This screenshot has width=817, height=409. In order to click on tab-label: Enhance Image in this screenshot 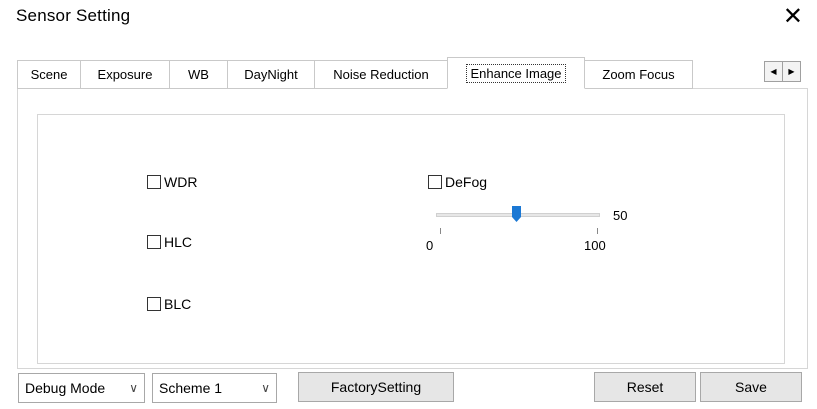, I will do `click(516, 73)`.